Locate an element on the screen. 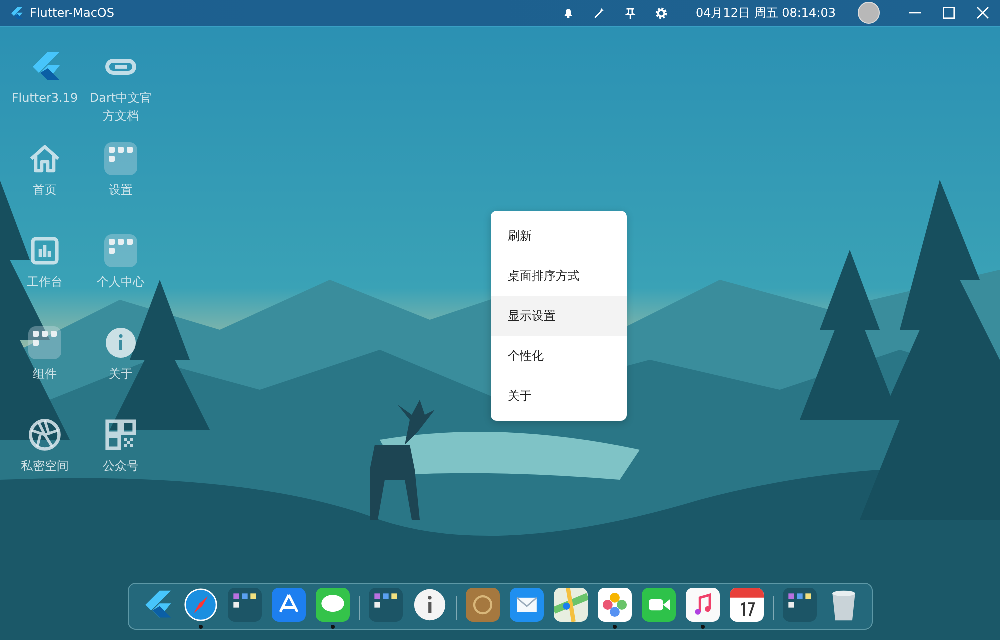 The image size is (1000, 640). desktop-icon-label: Dart中文官方文档 is located at coordinates (121, 107).